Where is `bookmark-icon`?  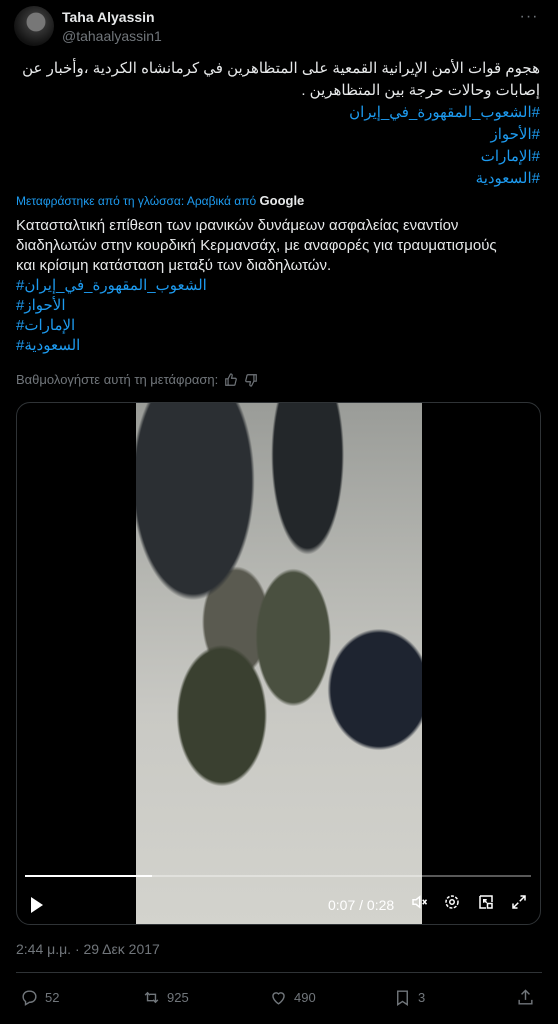 bookmark-icon is located at coordinates (402, 998).